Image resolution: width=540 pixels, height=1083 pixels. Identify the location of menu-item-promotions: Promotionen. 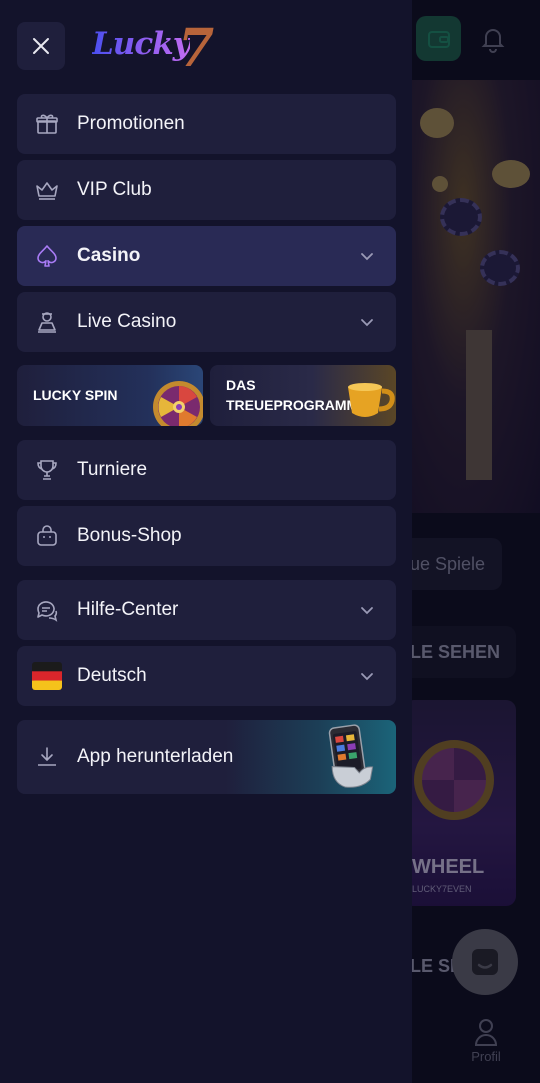
(206, 124).